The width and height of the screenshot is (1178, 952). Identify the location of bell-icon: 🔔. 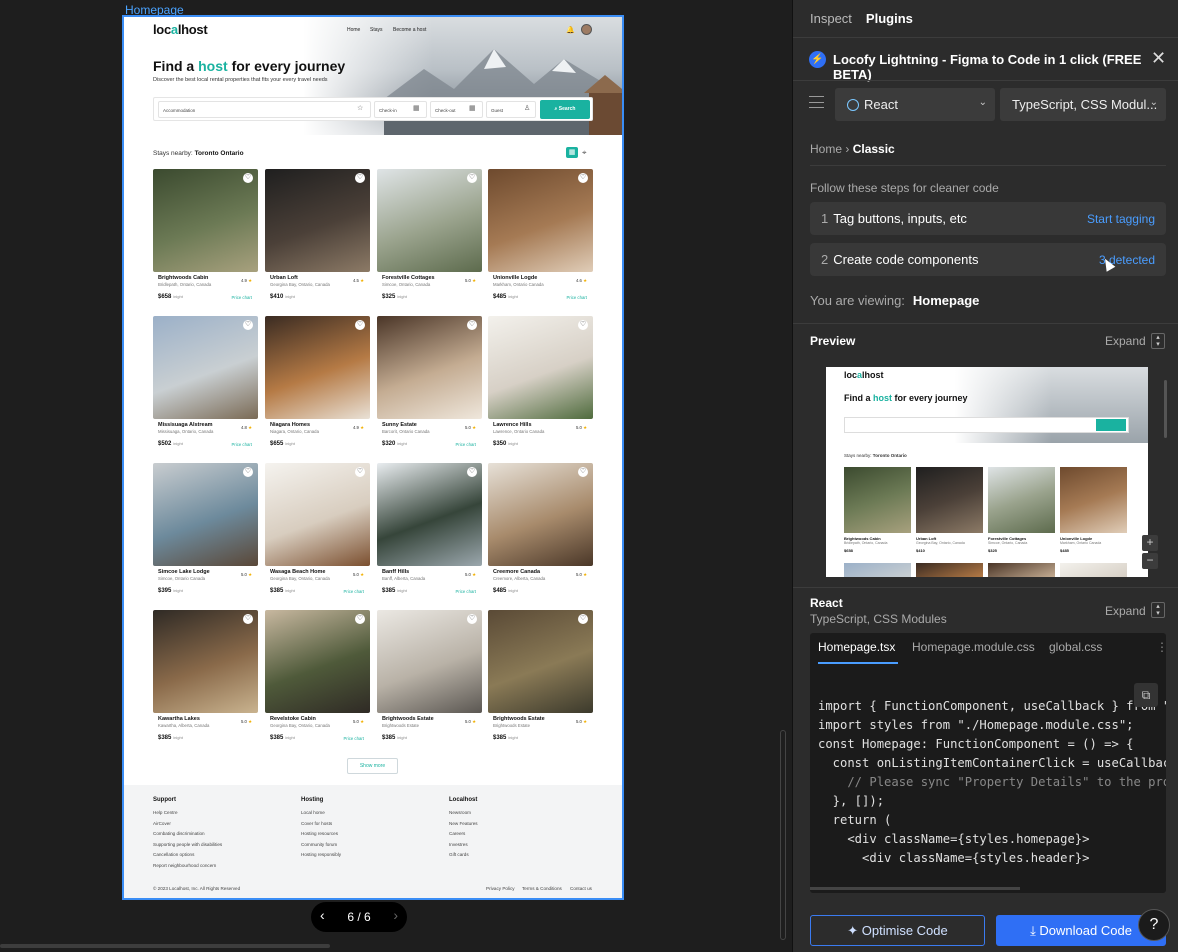
(570, 30).